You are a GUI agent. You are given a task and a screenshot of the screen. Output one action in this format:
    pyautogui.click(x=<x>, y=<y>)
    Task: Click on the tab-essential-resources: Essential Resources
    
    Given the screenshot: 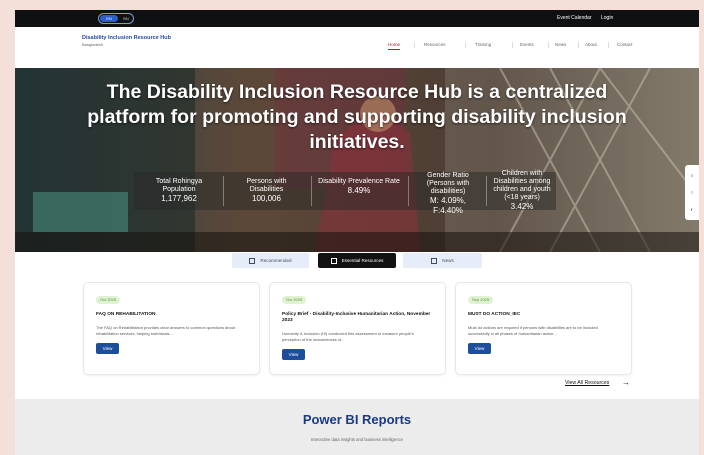 What is the action you would take?
    pyautogui.click(x=357, y=260)
    